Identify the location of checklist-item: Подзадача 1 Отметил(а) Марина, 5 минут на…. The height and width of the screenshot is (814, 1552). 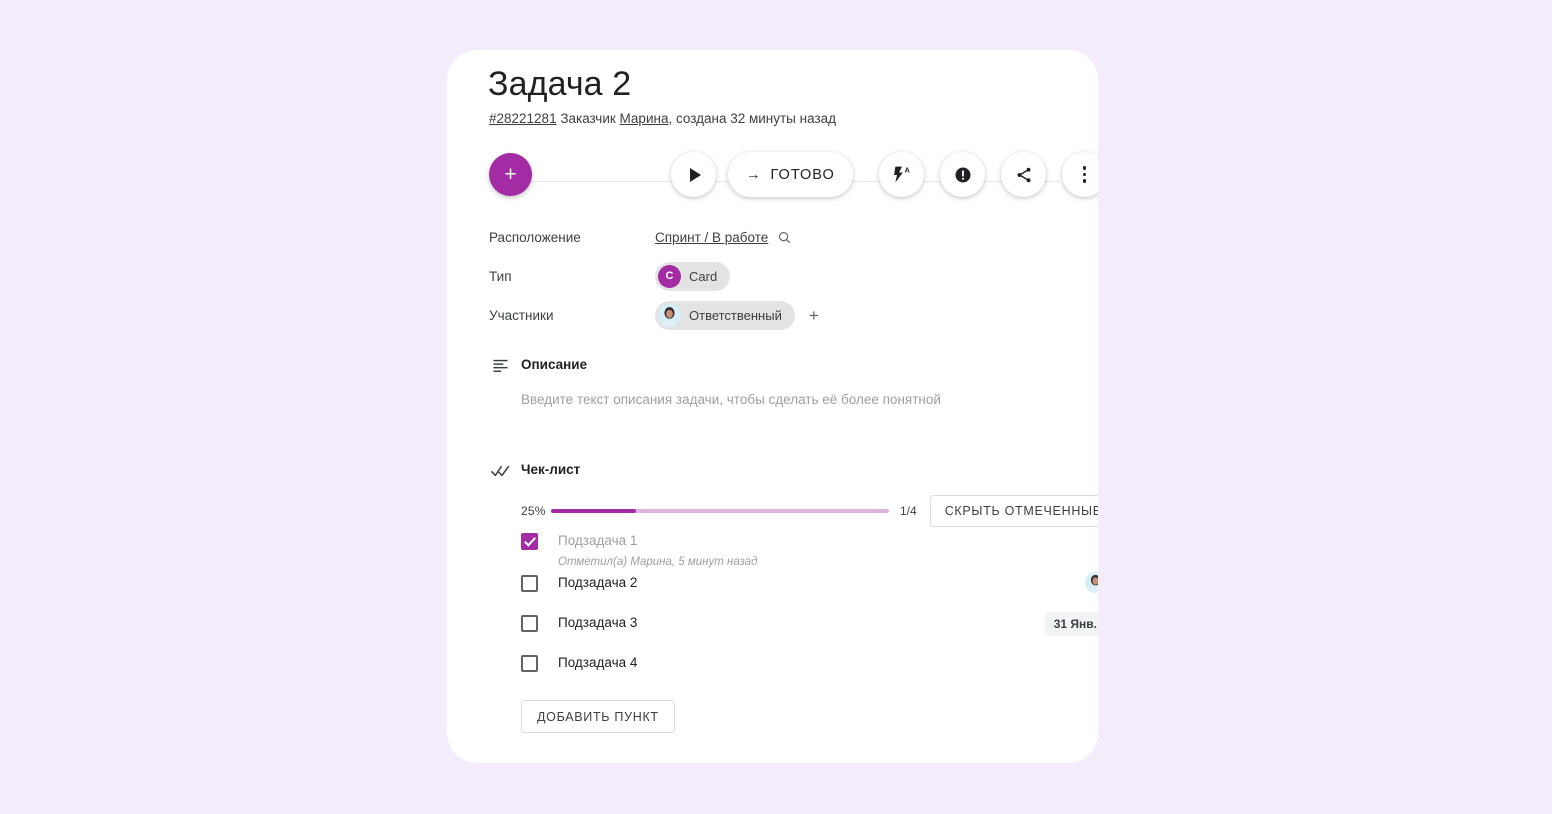
(809, 549).